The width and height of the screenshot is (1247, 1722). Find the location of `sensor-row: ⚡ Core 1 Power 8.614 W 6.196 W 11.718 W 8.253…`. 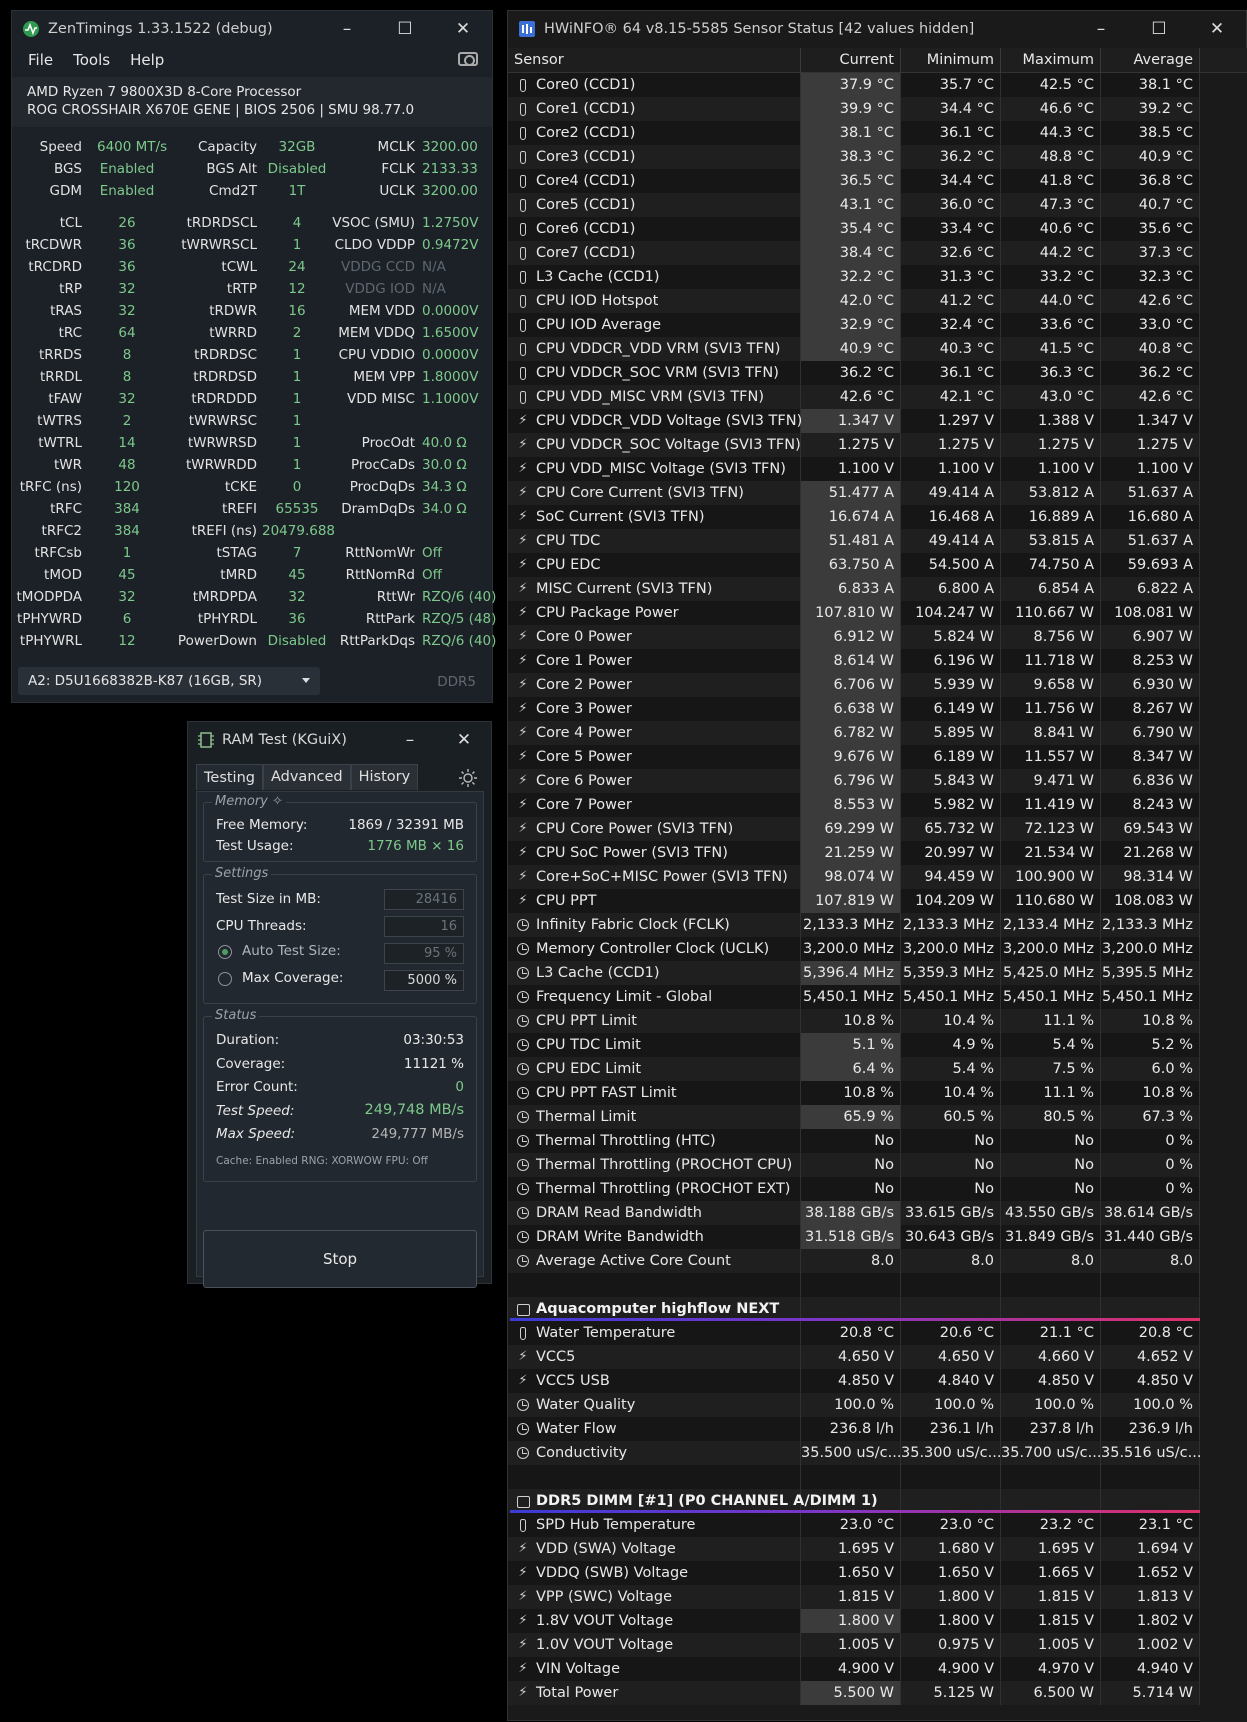

sensor-row: ⚡ Core 1 Power 8.614 W 6.196 W 11.718 W 8.253… is located at coordinates (854, 661).